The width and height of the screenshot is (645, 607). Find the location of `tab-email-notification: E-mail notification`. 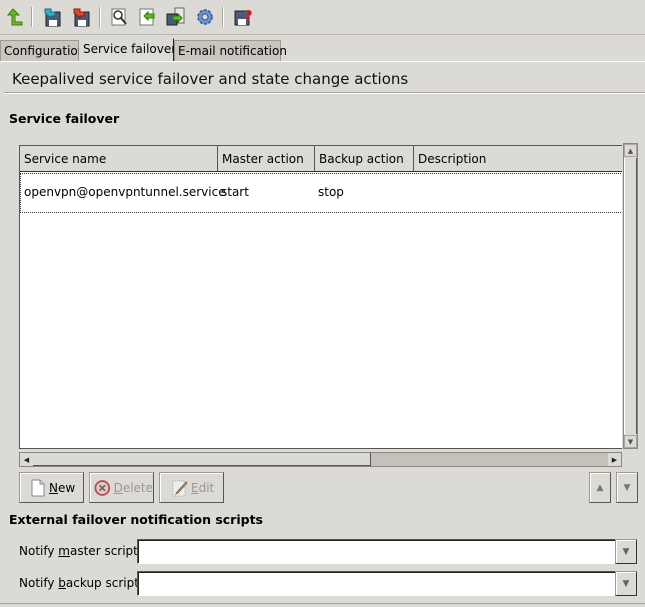

tab-email-notification: E-mail notification is located at coordinates (230, 51).